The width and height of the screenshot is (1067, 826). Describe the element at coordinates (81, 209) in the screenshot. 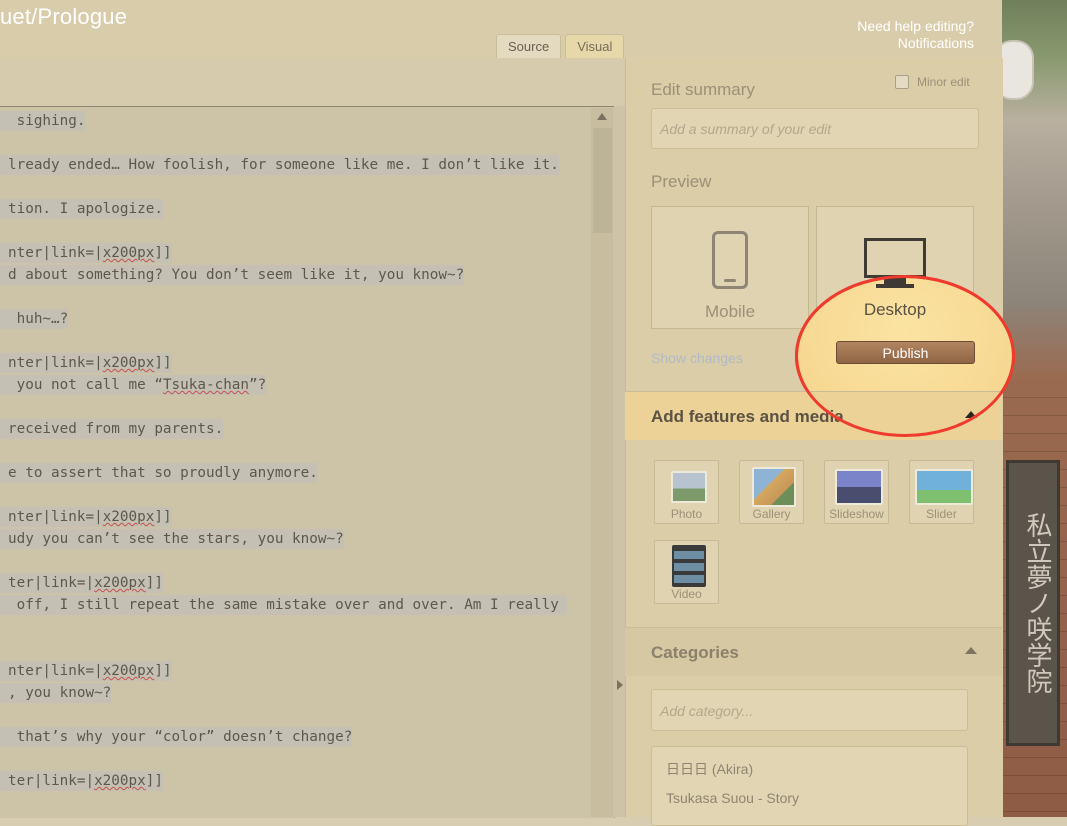

I see `source-line: tion. I apologize.` at that location.